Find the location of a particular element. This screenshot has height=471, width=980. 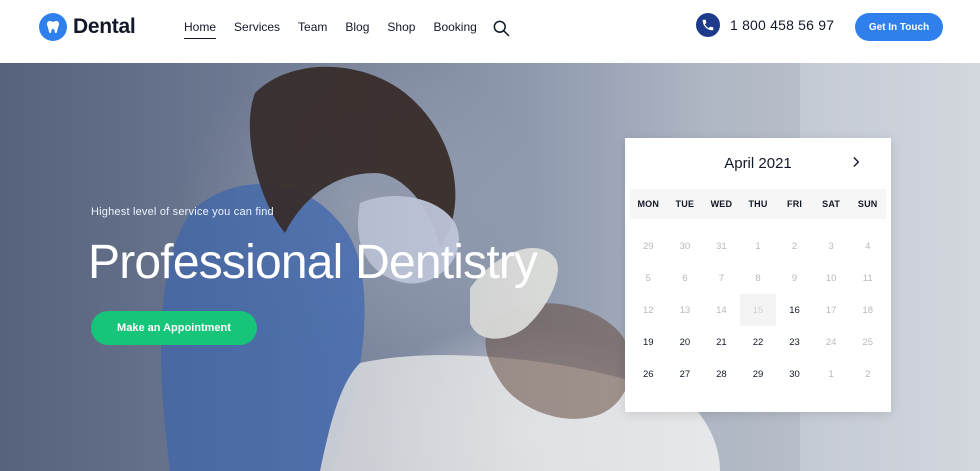

weekday-label: THU is located at coordinates (758, 204).